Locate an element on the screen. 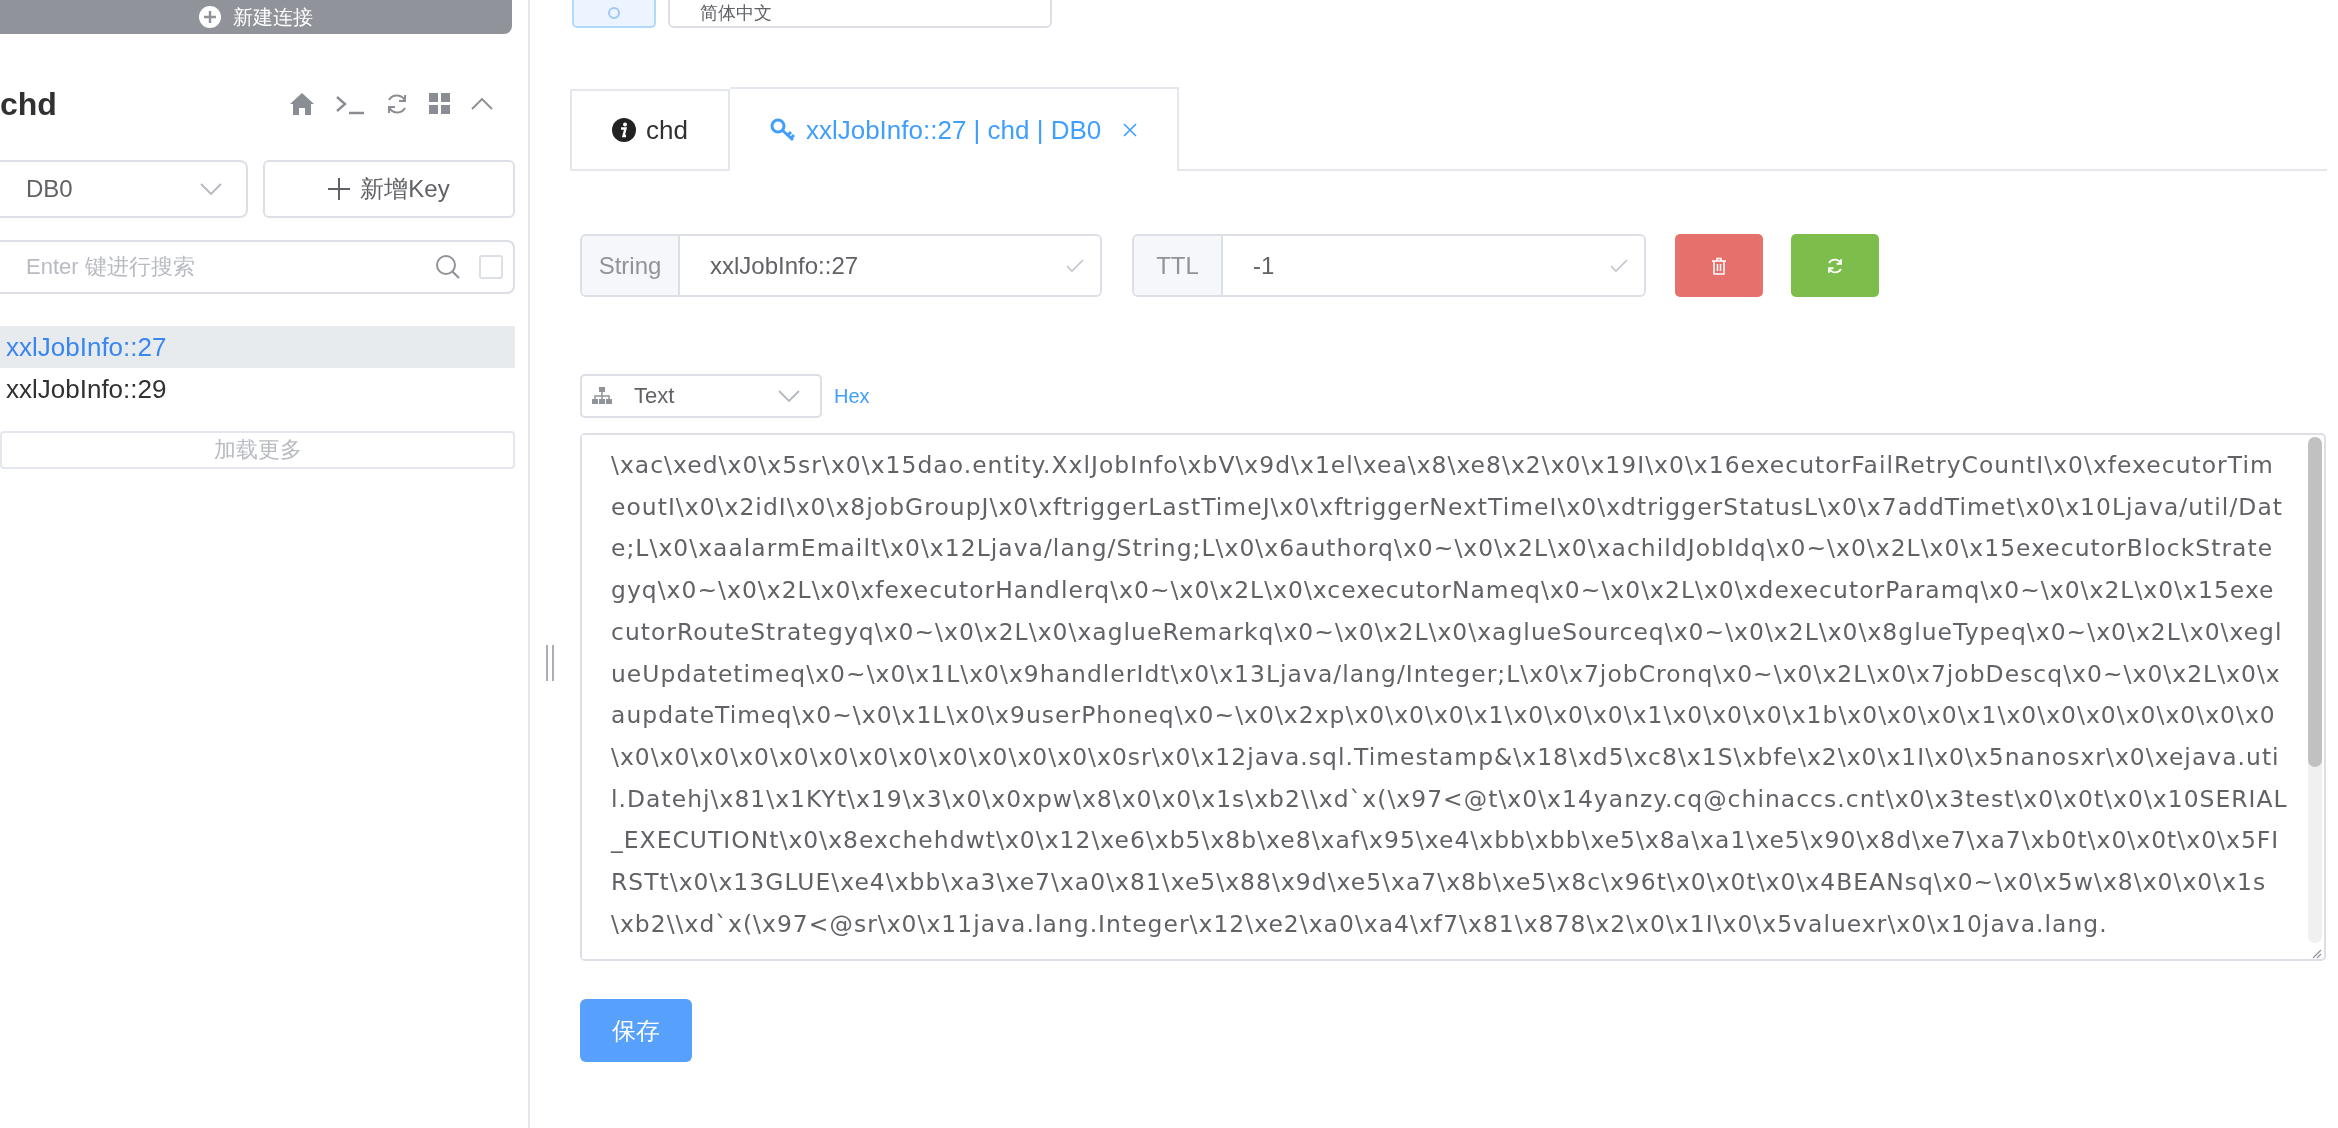  trash-icon is located at coordinates (1719, 265).